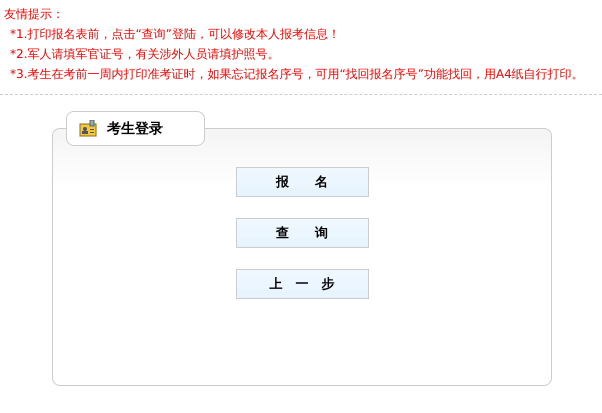  I want to click on notice-text: *2.军人请填军官证号，有关涉外人员请填护照号。, so click(144, 54).